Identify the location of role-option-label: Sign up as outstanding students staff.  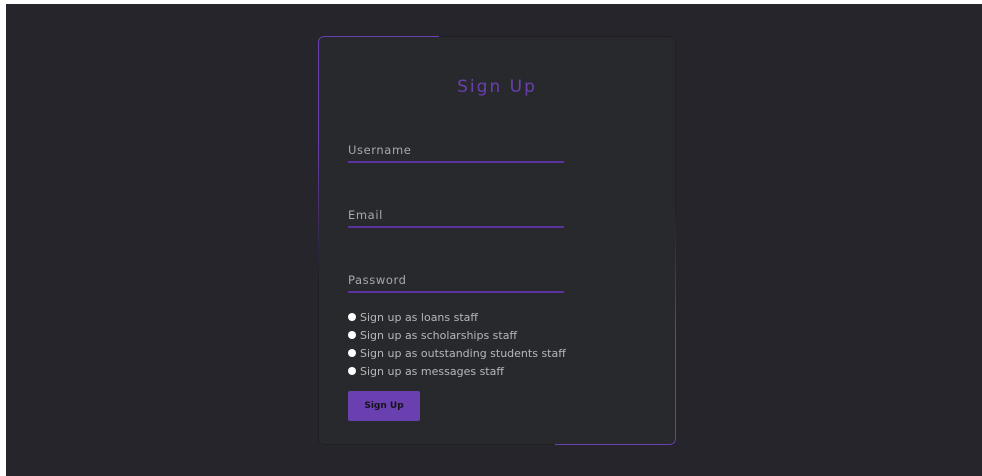
(463, 353).